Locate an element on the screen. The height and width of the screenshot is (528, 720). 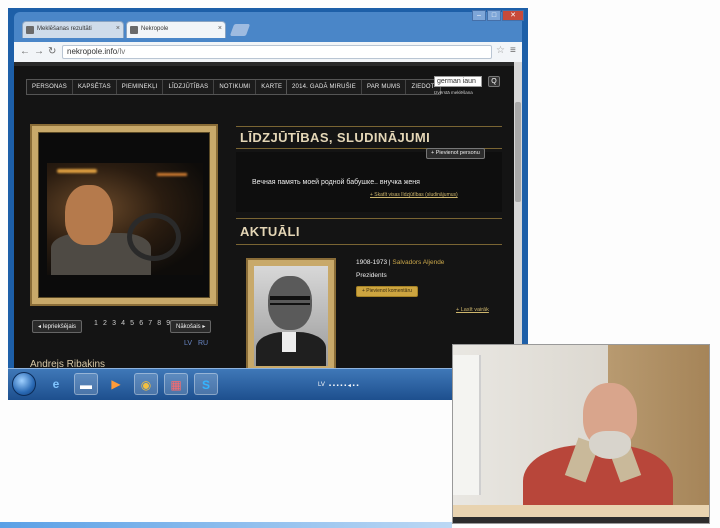
news-person-link: Salvadors Aljende is located at coordinates (418, 262).